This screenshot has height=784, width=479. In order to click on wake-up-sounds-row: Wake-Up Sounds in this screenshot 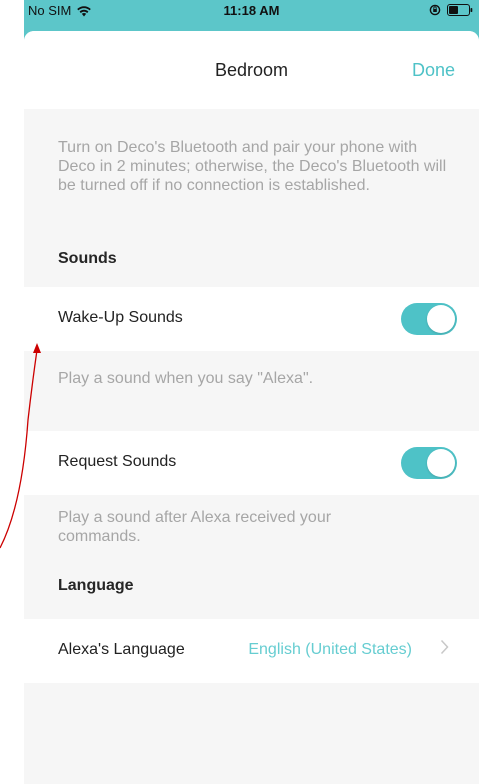, I will do `click(251, 319)`.